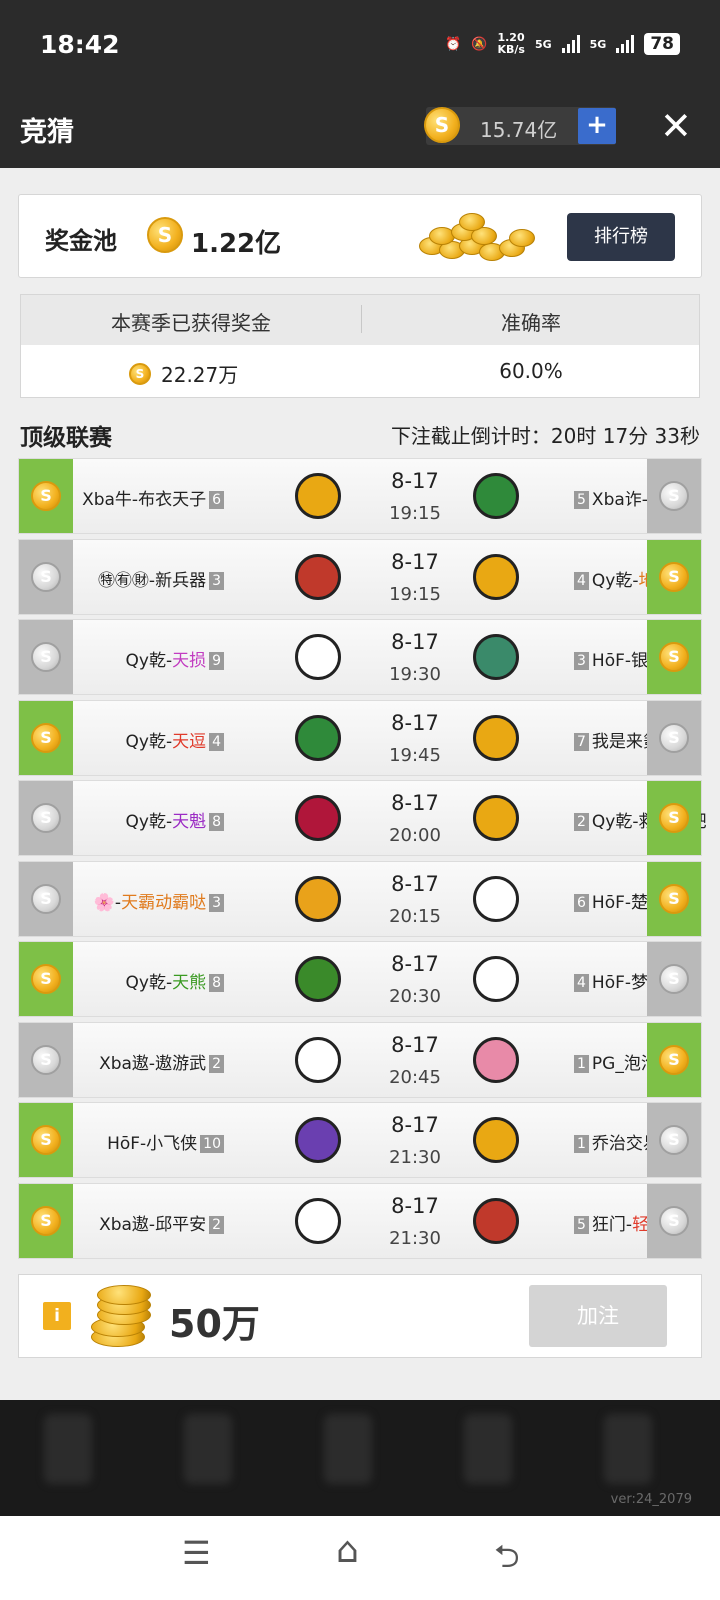 The image size is (720, 1600). Describe the element at coordinates (676, 126) in the screenshot. I see `close-icon: ✕` at that location.